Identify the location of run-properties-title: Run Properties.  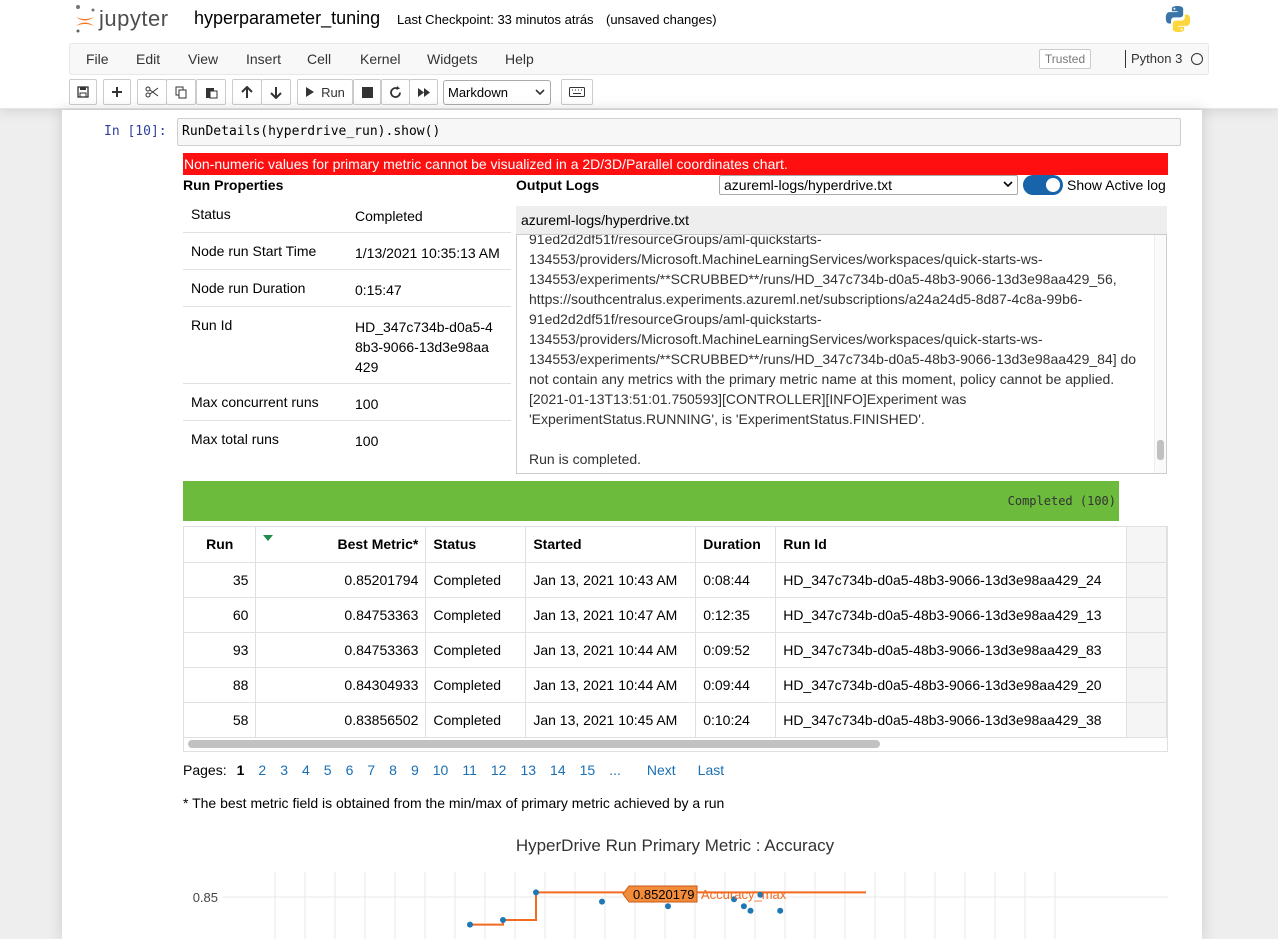
(233, 185).